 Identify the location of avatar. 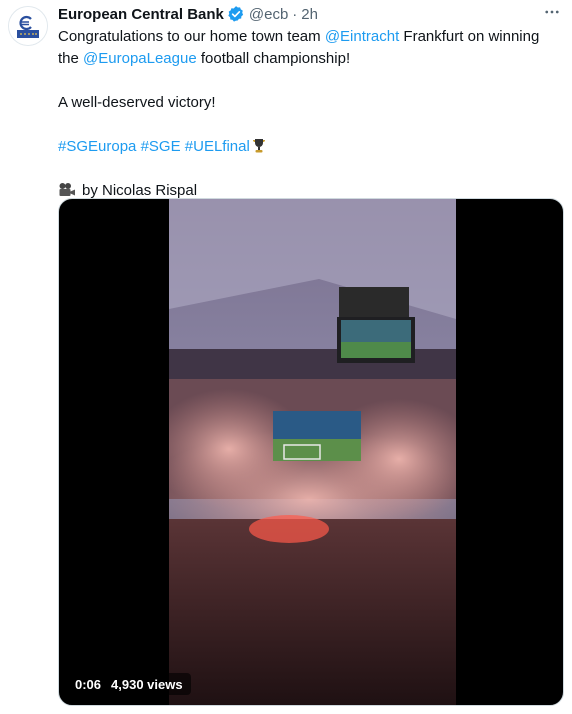
(28, 26).